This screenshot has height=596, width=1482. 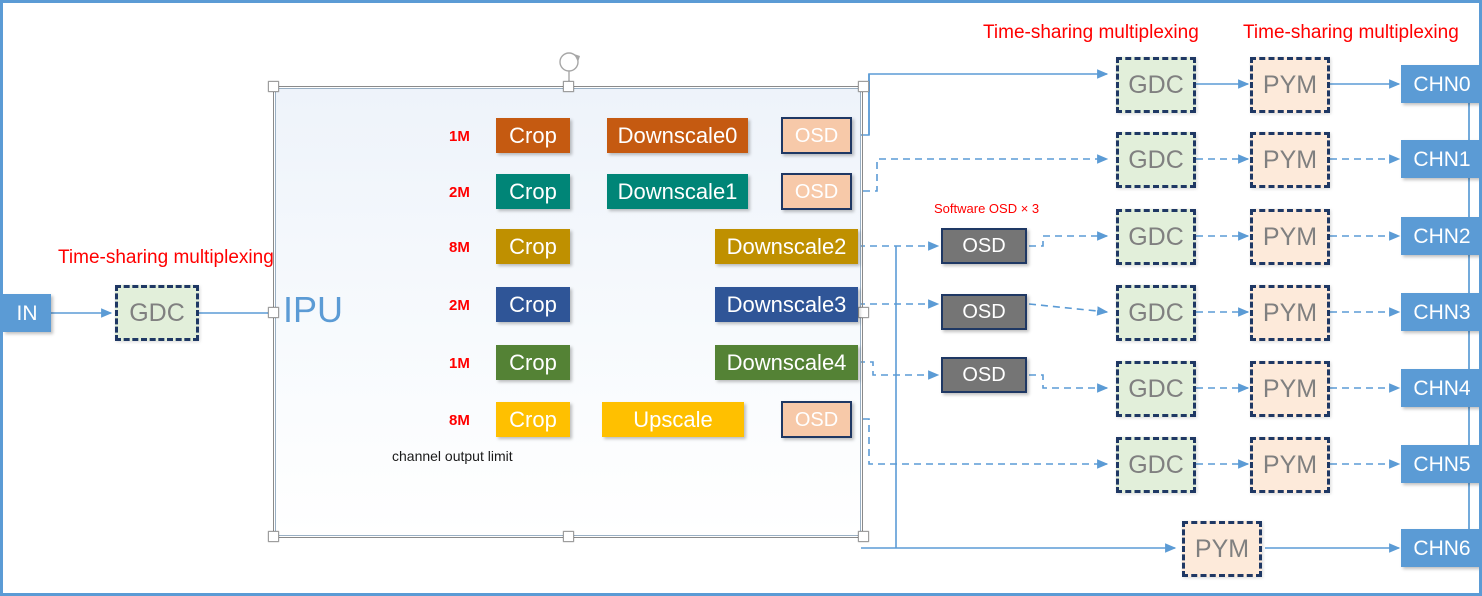 I want to click on label-software-osd: Software OSD × 3, so click(x=987, y=208).